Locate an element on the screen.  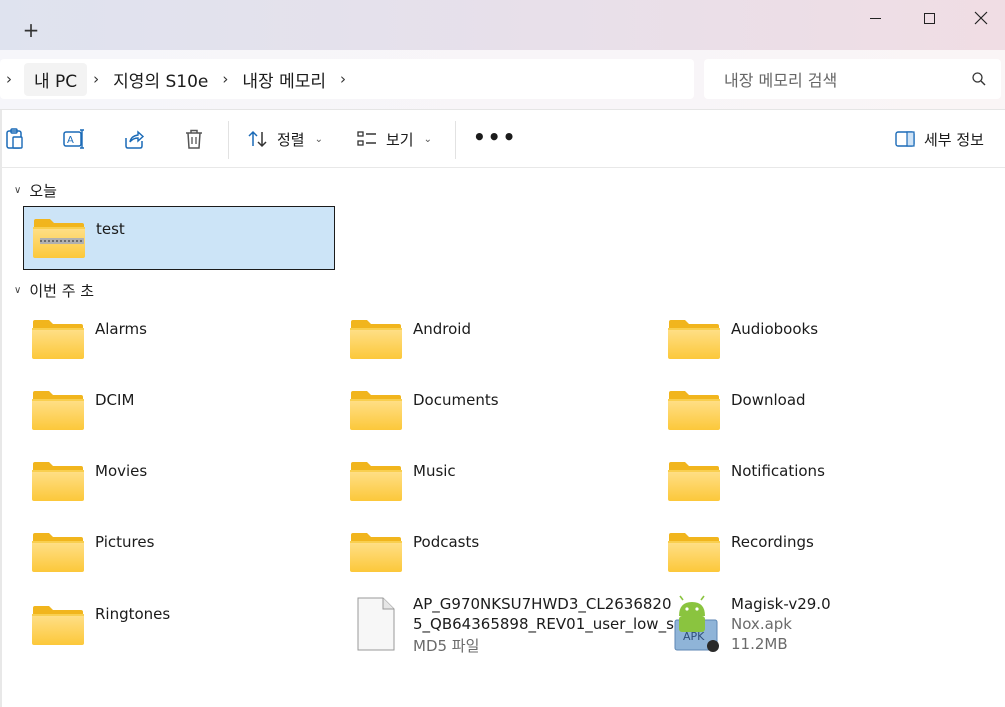
paste-icon is located at coordinates (14, 139).